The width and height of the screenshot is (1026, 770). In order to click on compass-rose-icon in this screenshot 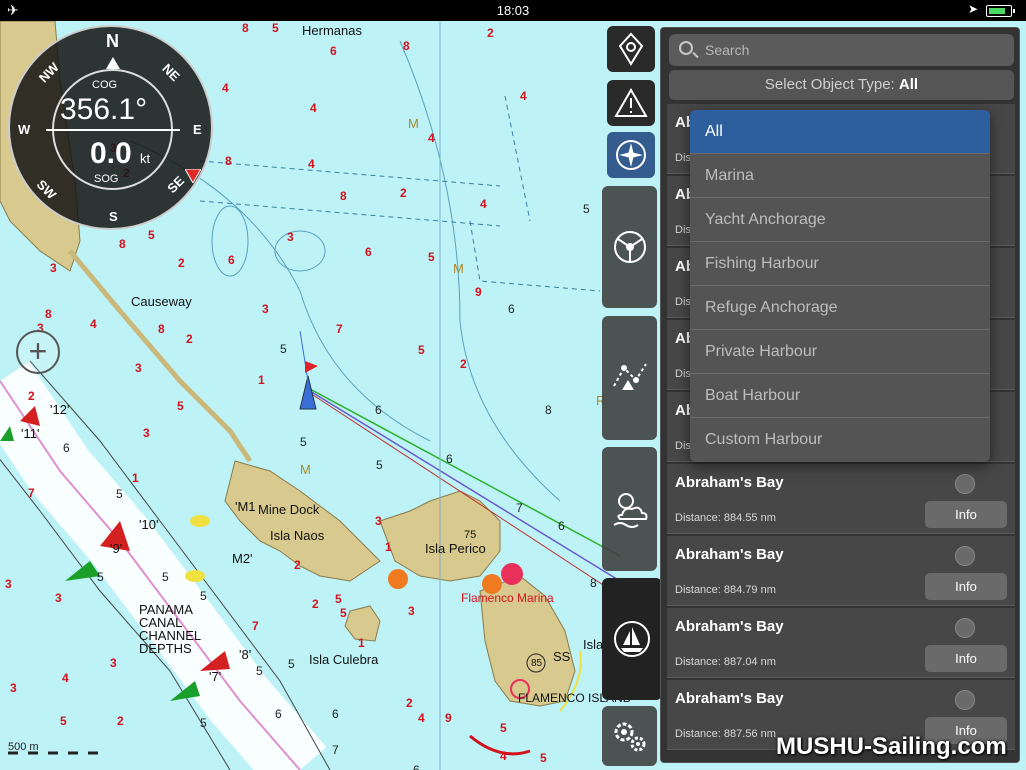, I will do `click(631, 155)`.